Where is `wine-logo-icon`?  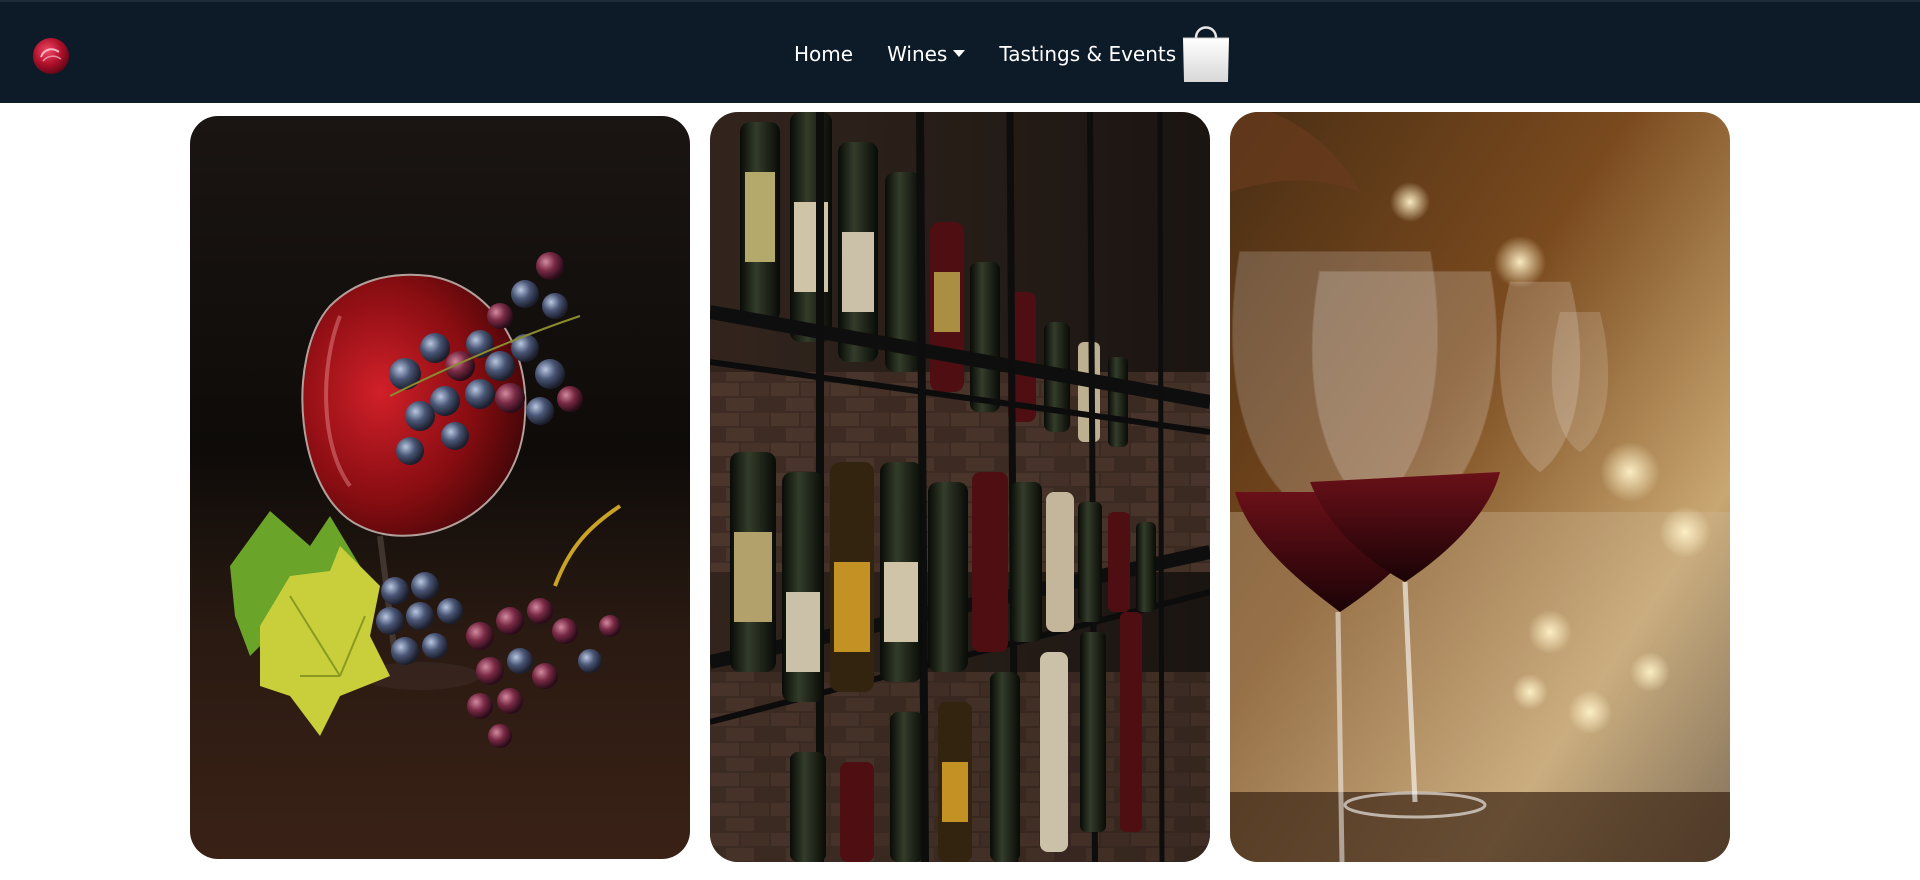
wine-logo-icon is located at coordinates (51, 56).